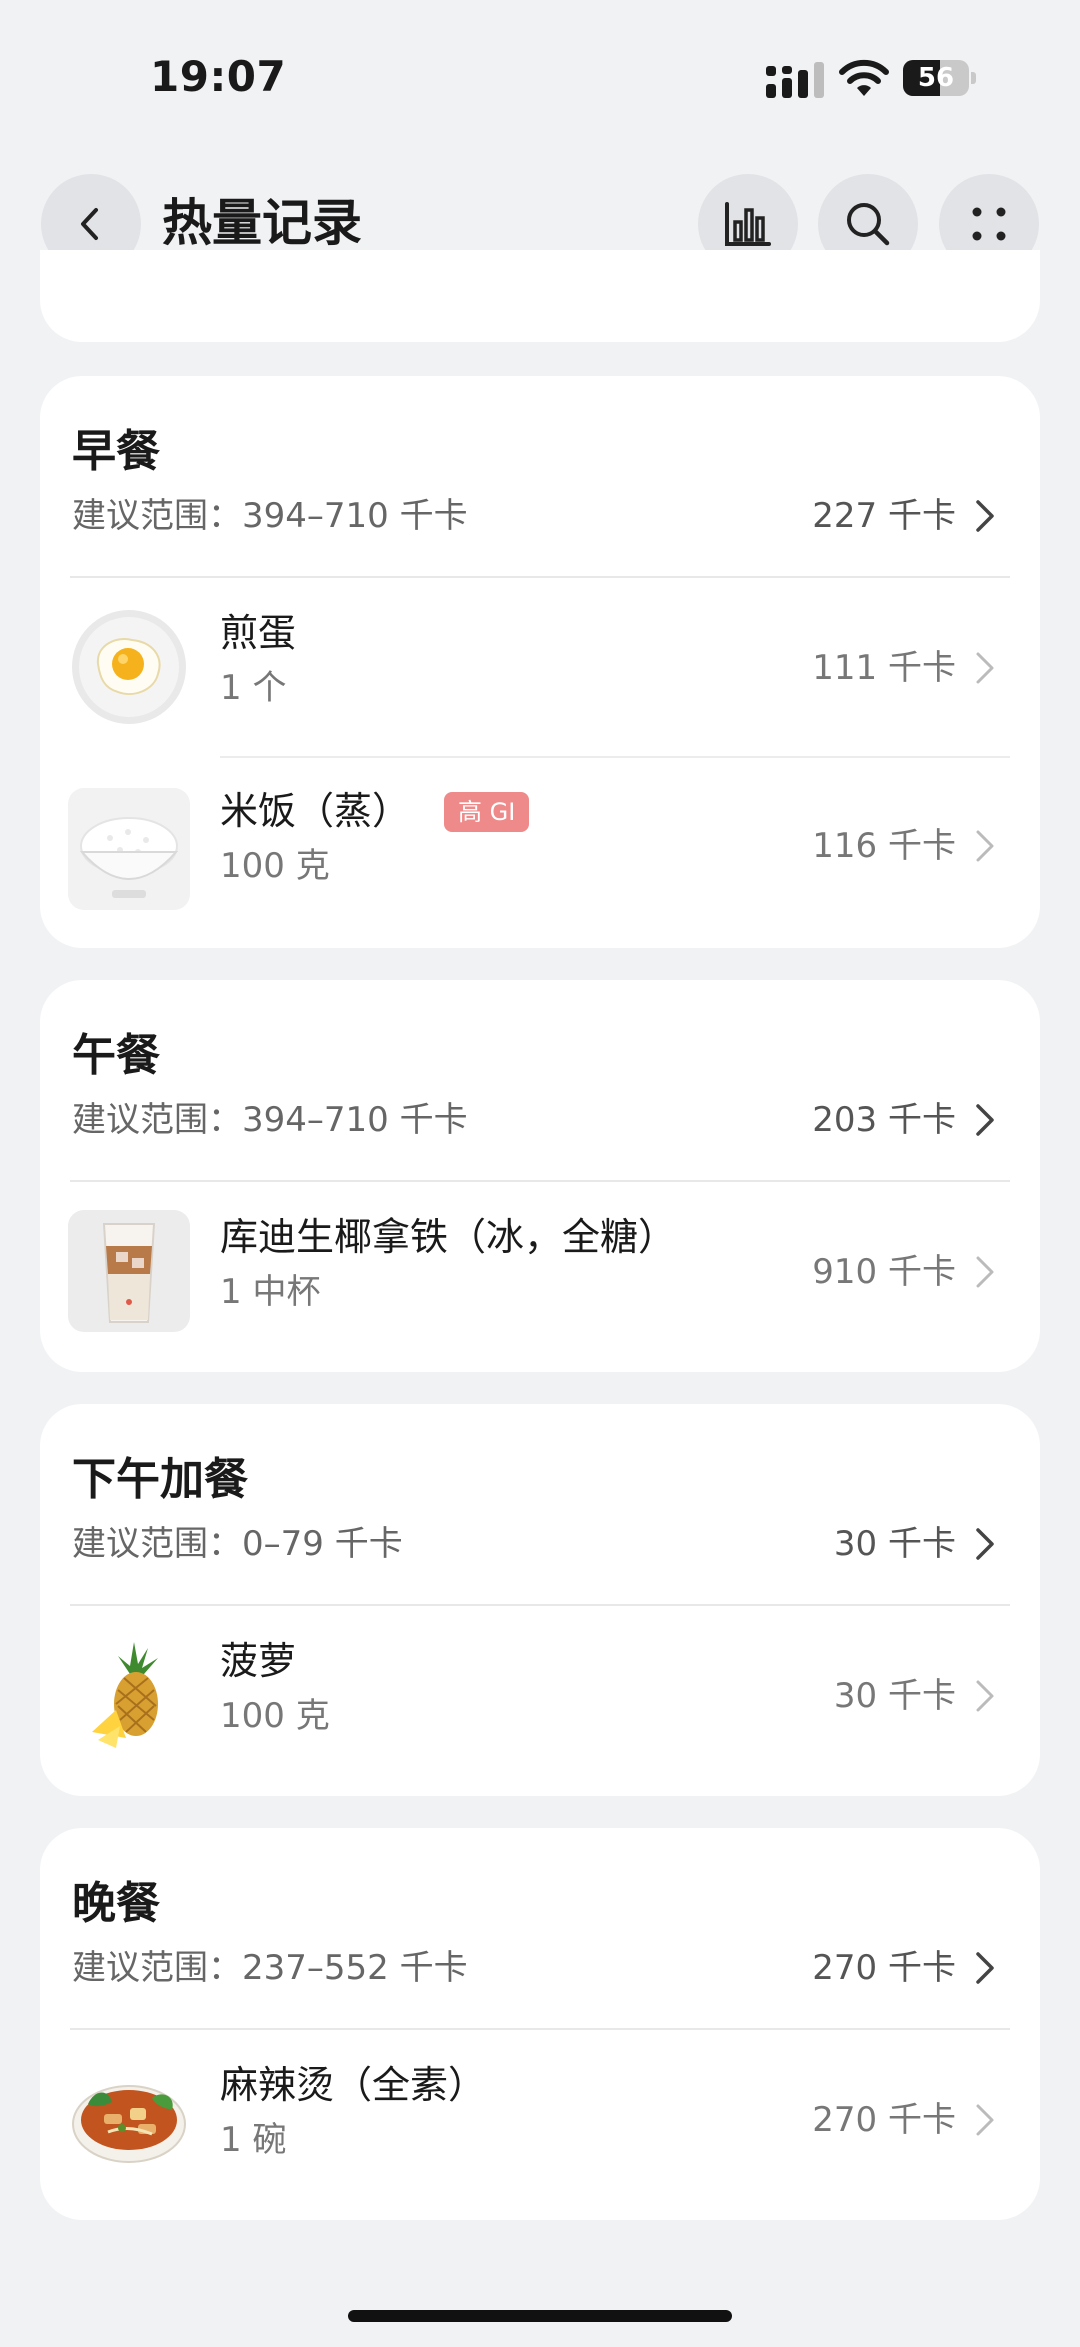  What do you see at coordinates (116, 1903) in the screenshot?
I see `meal-title: 晚餐` at bounding box center [116, 1903].